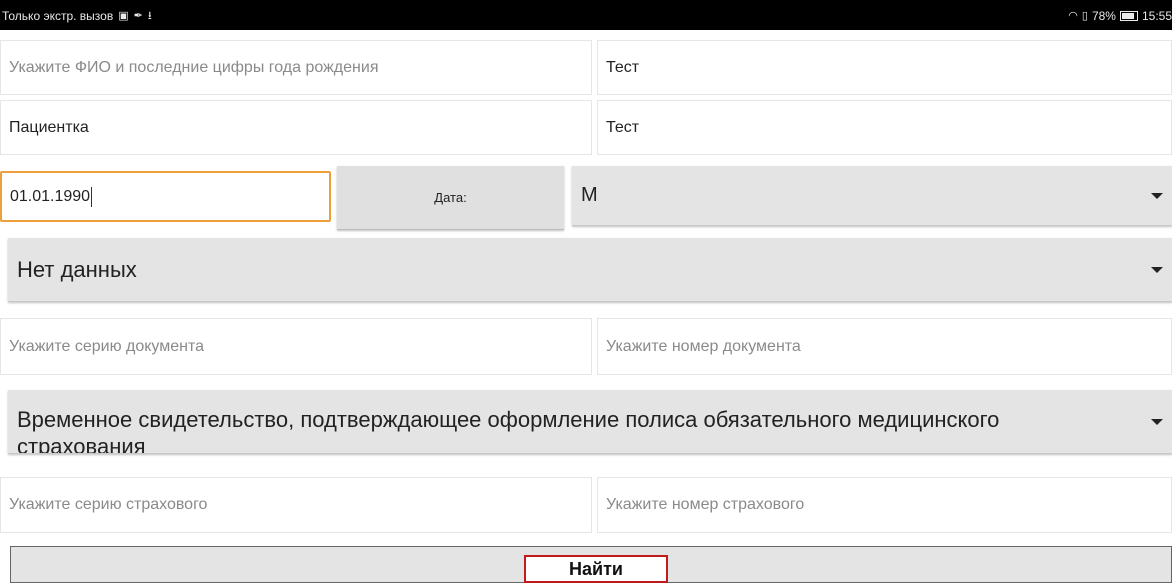 This screenshot has width=1172, height=583. Describe the element at coordinates (589, 195) in the screenshot. I see `gender-selected: М` at that location.